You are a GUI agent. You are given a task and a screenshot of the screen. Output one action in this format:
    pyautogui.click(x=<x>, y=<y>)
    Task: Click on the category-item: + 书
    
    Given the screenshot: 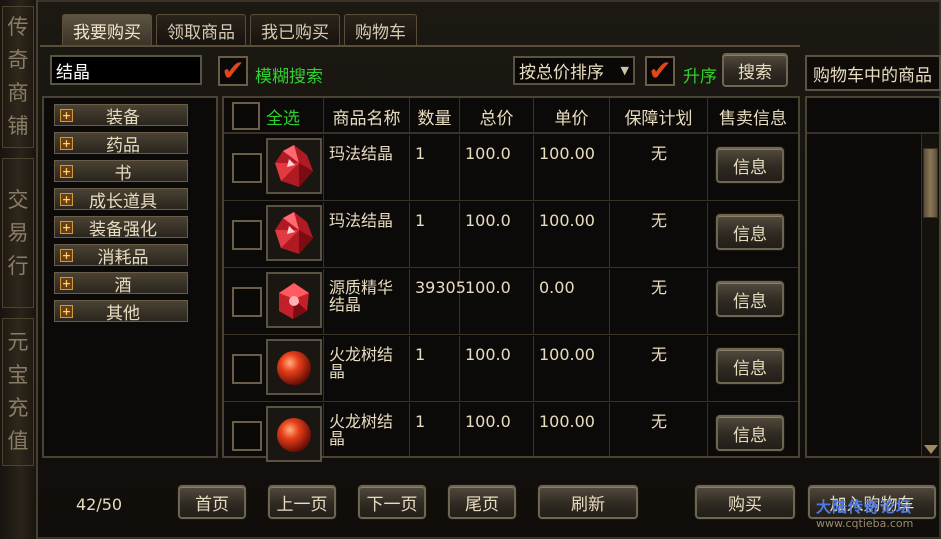 What is the action you would take?
    pyautogui.click(x=121, y=172)
    